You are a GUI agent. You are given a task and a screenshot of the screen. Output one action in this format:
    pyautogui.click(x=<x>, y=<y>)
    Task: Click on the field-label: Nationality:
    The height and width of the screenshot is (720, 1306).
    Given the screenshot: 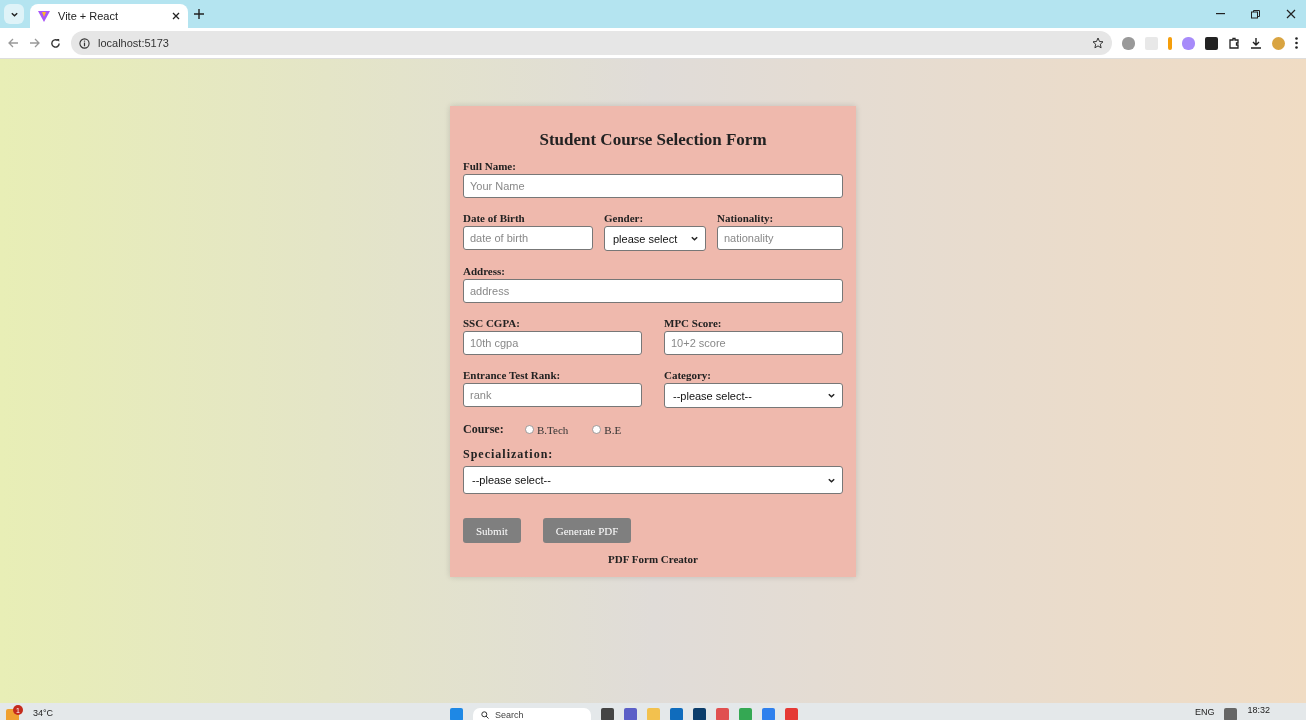 What is the action you would take?
    pyautogui.click(x=746, y=218)
    